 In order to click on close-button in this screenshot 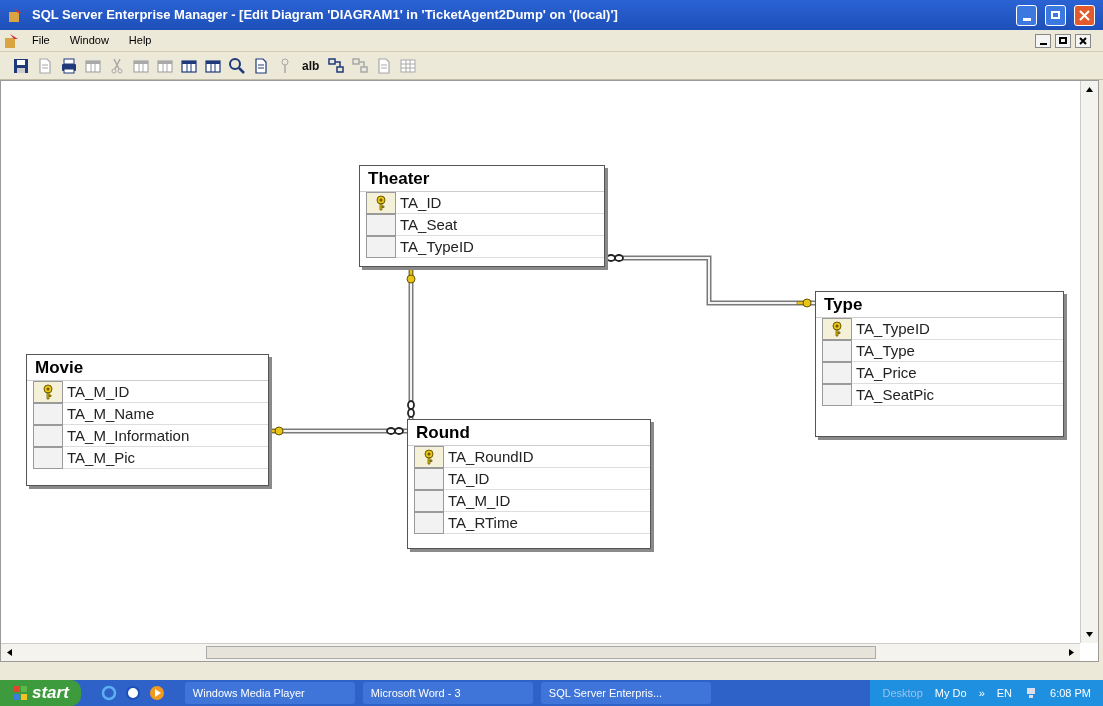, I will do `click(1083, 40)`.